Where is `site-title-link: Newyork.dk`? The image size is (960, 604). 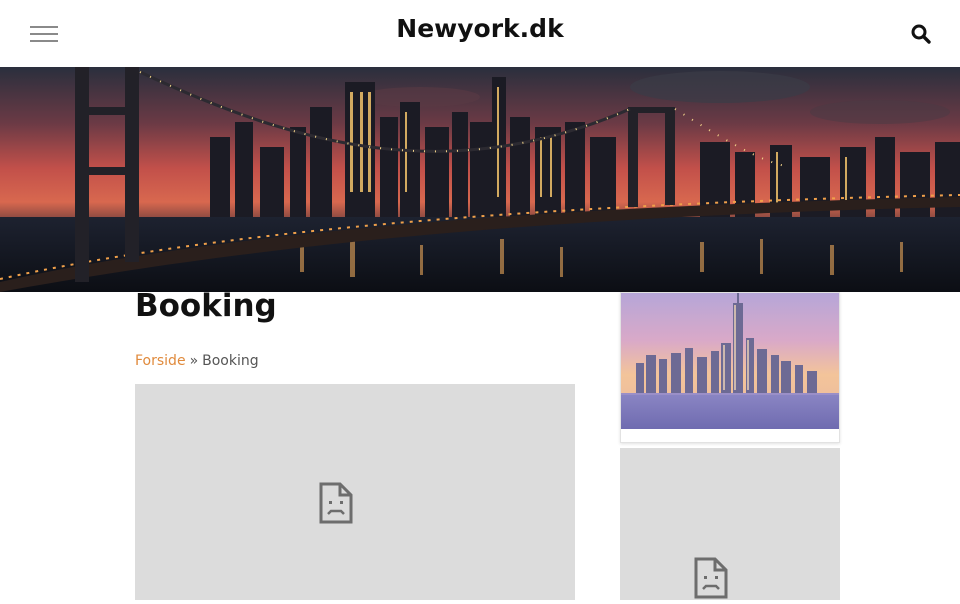
site-title-link: Newyork.dk is located at coordinates (479, 28).